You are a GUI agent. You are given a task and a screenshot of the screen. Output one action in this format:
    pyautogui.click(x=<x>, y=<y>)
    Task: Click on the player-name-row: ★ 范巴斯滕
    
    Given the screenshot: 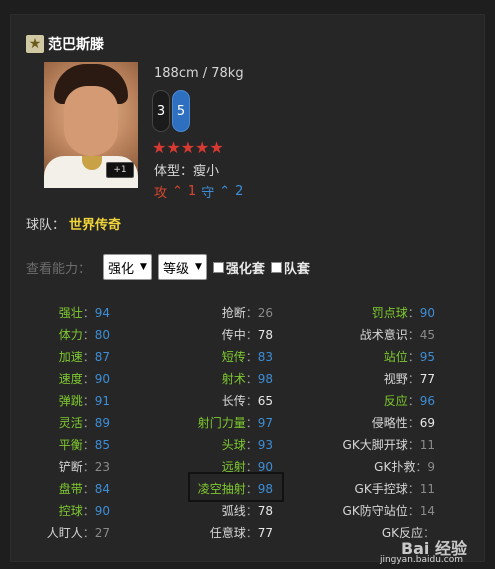 What is the action you would take?
    pyautogui.click(x=65, y=44)
    